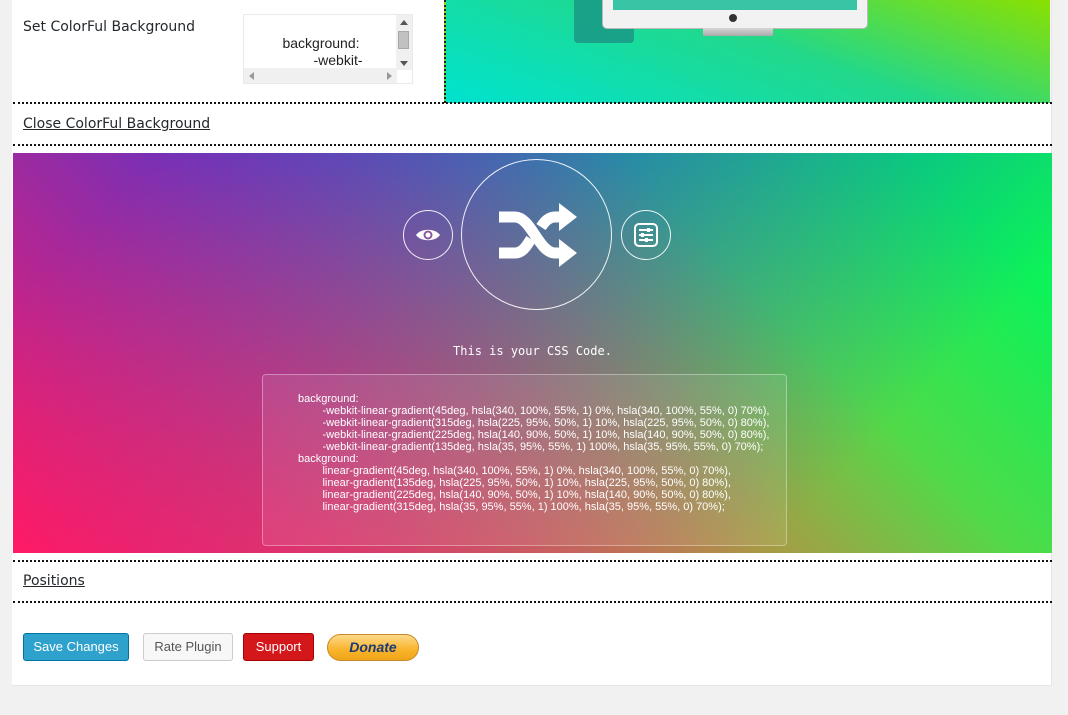 The image size is (1068, 715). What do you see at coordinates (338, 60) in the screenshot?
I see `css-code-line-2: -webkit-` at bounding box center [338, 60].